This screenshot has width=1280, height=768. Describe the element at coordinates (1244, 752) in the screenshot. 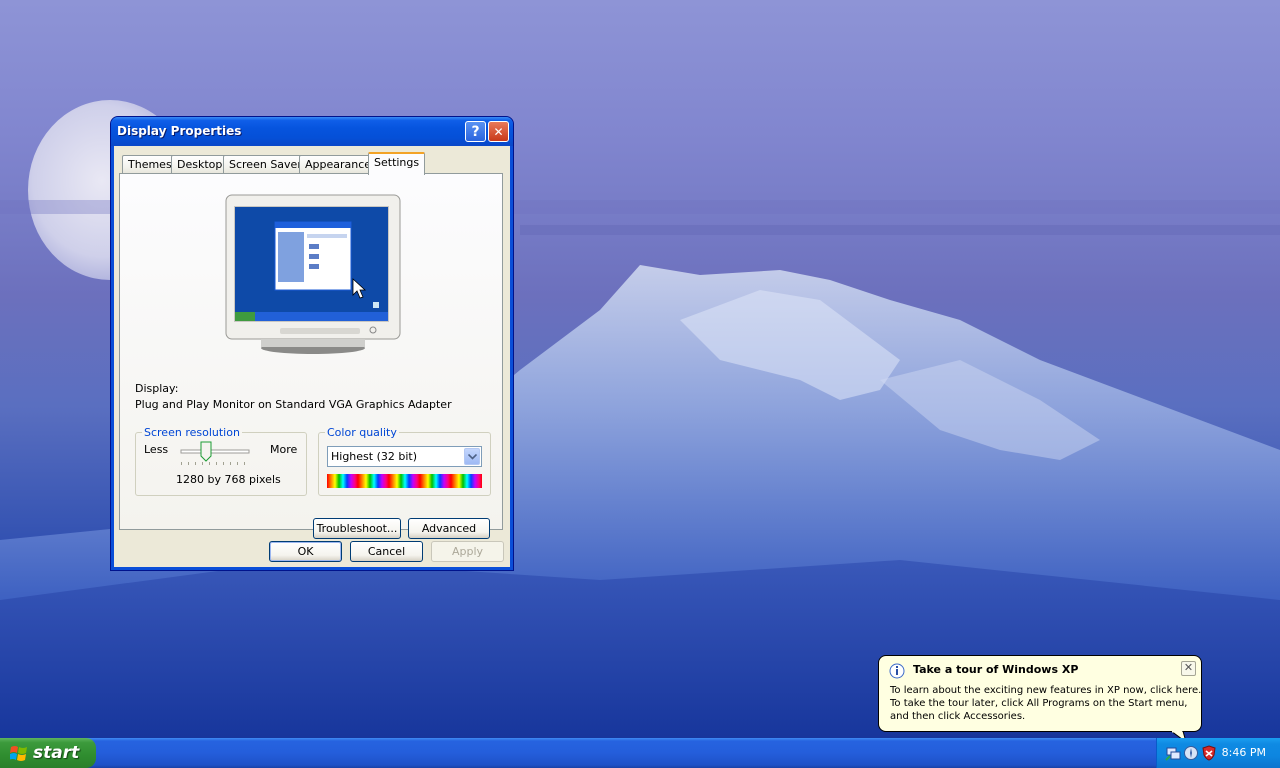

I see `clock: 8:46 PM` at that location.